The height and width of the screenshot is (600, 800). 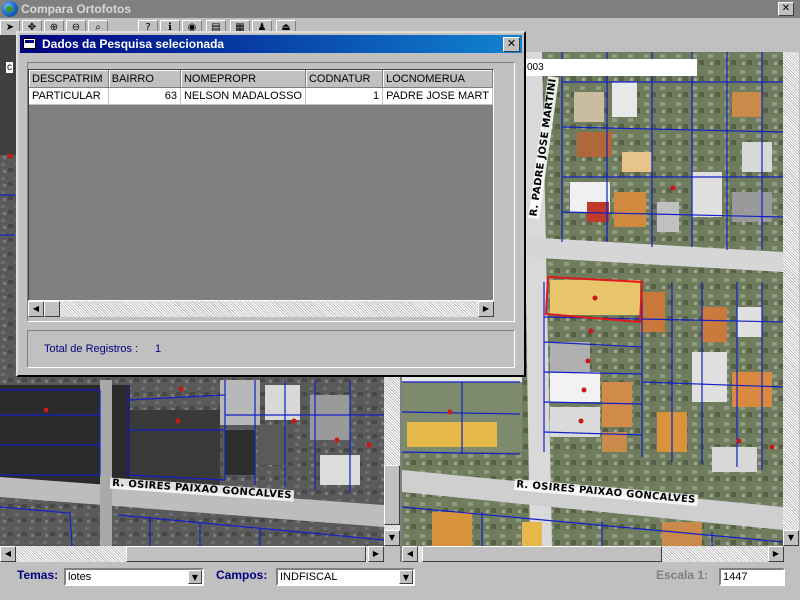 What do you see at coordinates (309, 577) in the screenshot?
I see `campos-value: INDFISCAL` at bounding box center [309, 577].